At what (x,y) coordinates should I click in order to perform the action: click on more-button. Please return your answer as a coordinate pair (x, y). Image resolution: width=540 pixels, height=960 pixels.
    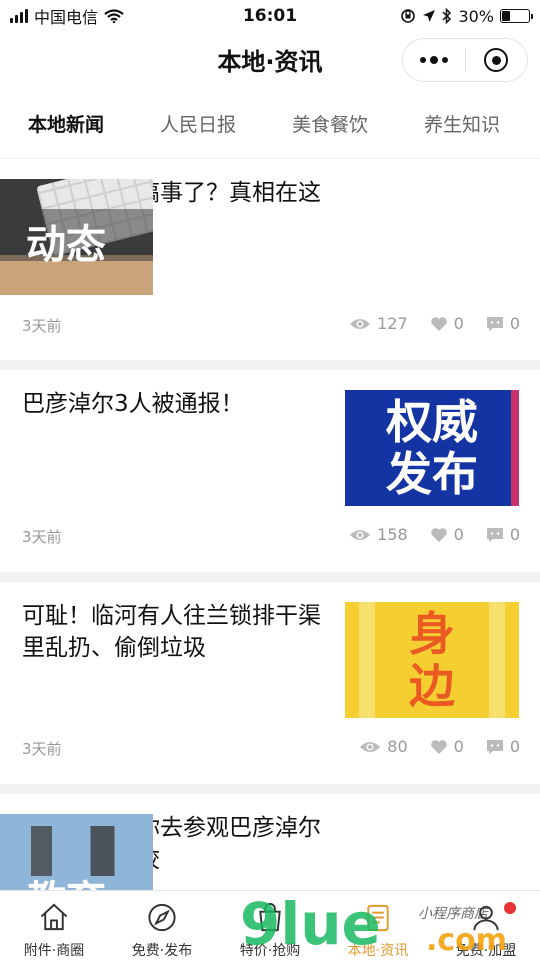
    Looking at the image, I should click on (434, 60).